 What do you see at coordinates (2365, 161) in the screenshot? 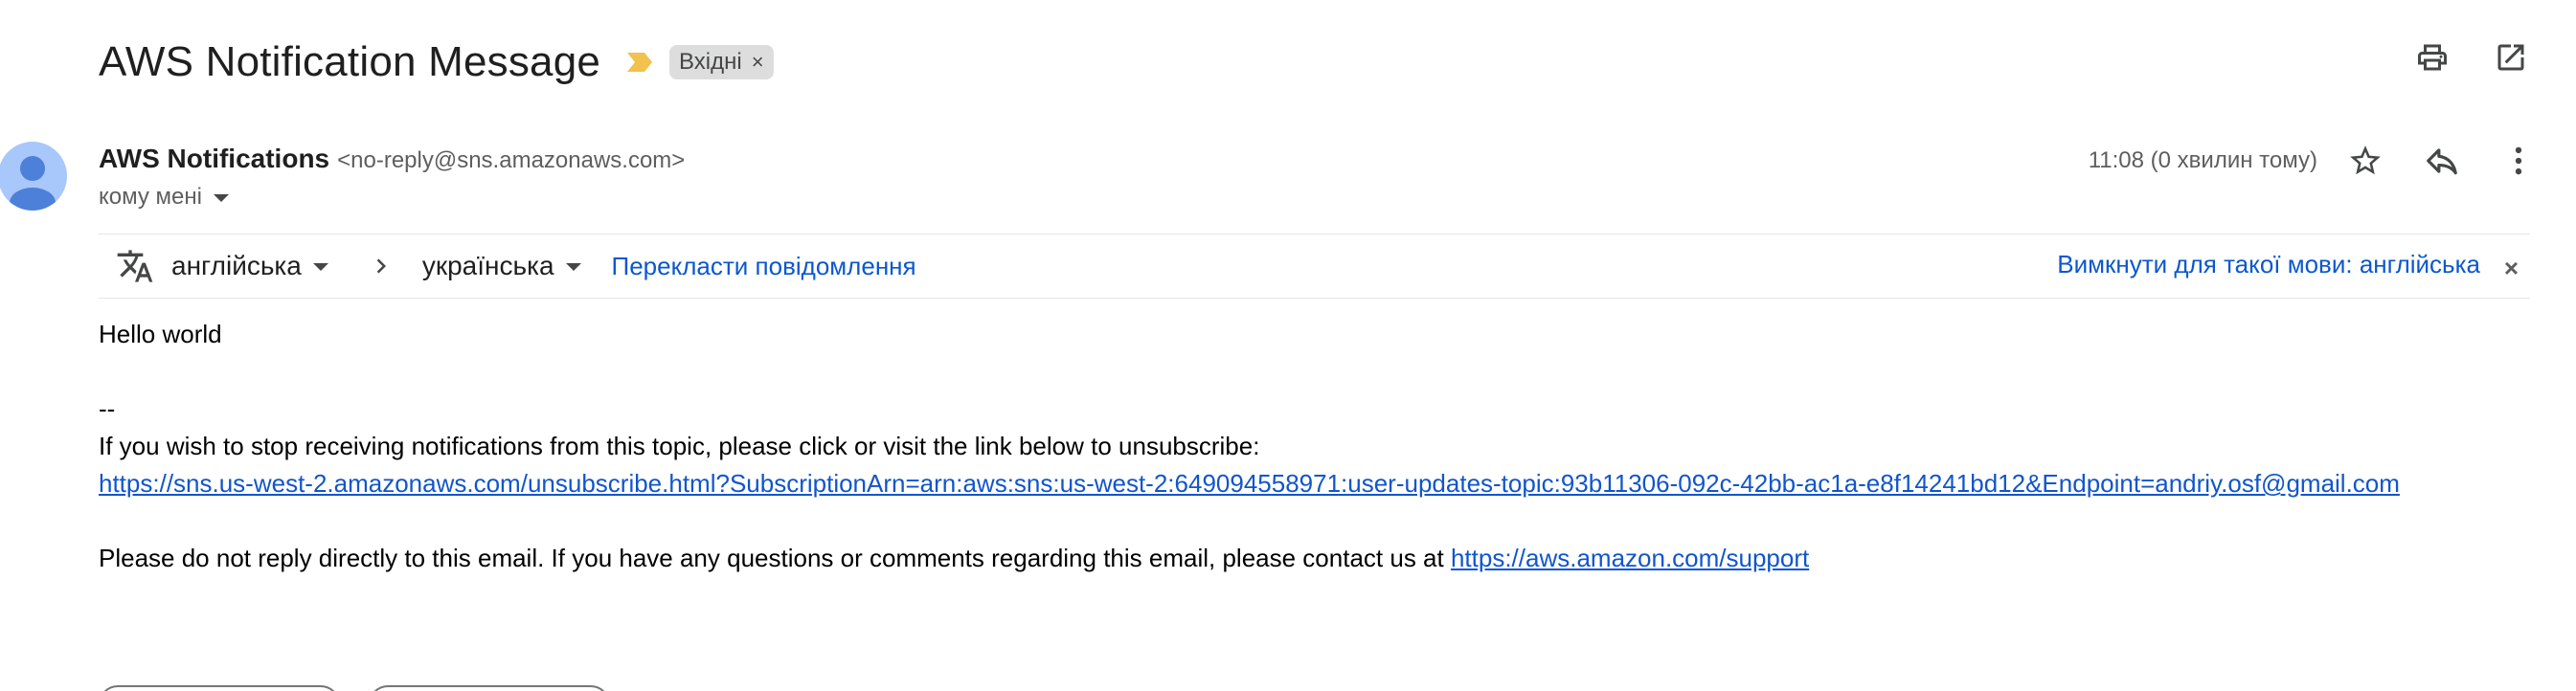
I see `star-icon` at bounding box center [2365, 161].